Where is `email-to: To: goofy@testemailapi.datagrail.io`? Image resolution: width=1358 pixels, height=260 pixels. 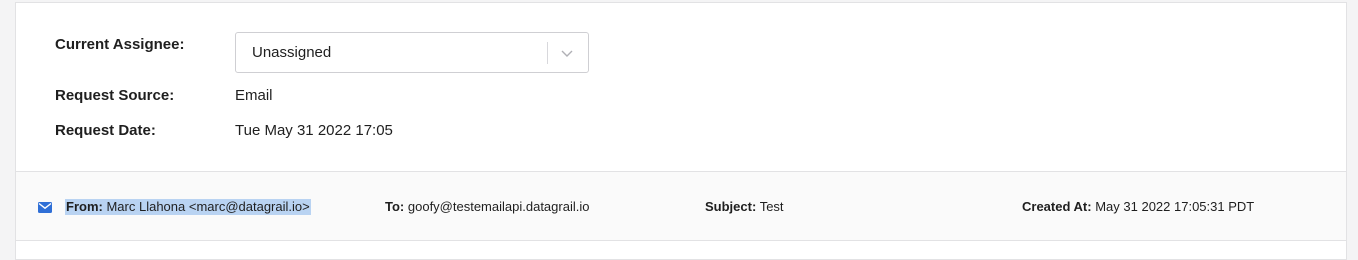
email-to: To: goofy@testemailapi.datagrail.io is located at coordinates (487, 207).